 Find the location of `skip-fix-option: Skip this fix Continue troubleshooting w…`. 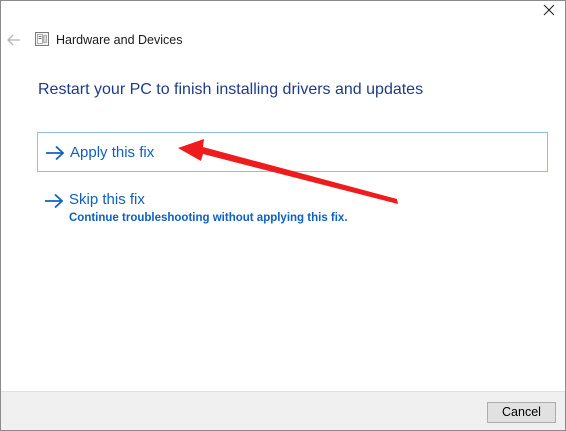

skip-fix-option: Skip this fix Continue troubleshooting w… is located at coordinates (292, 208).